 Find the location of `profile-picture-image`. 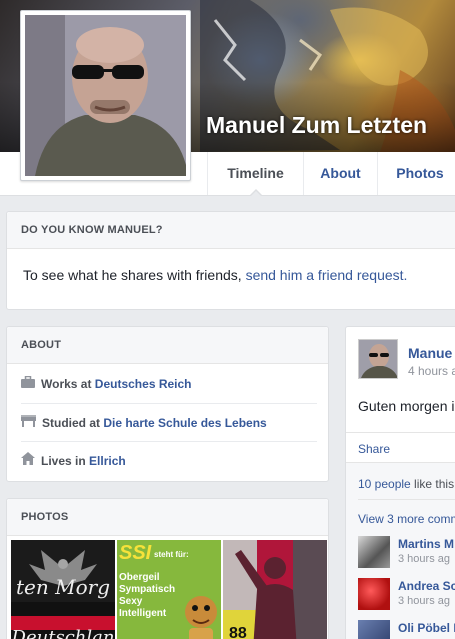

profile-picture-image is located at coordinates (105, 95).